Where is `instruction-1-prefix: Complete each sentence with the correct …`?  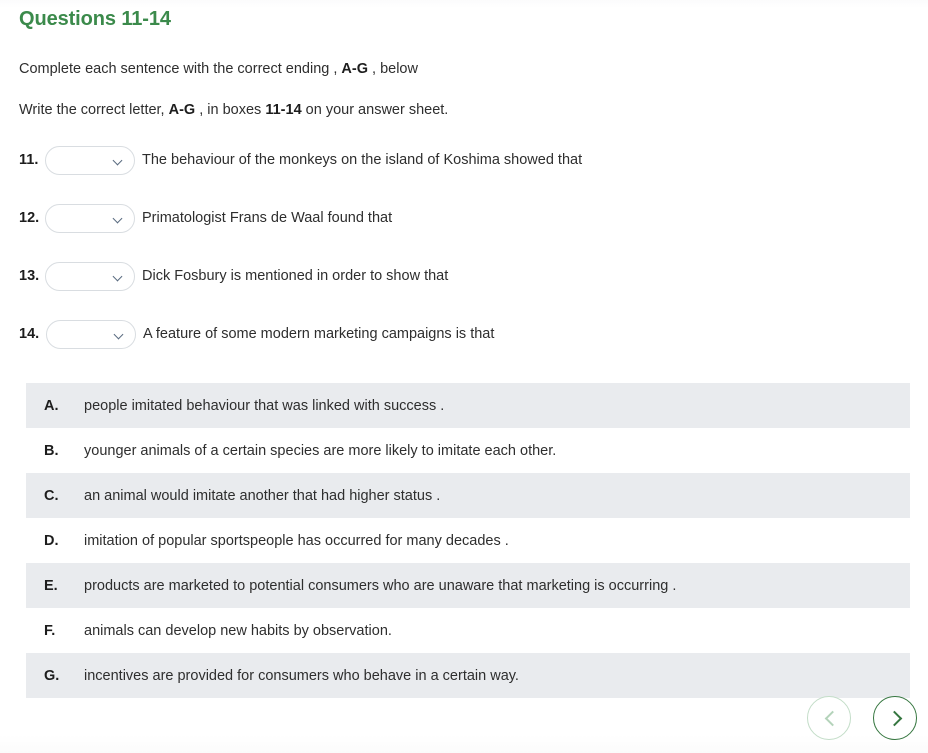 instruction-1-prefix: Complete each sentence with the correct … is located at coordinates (180, 69).